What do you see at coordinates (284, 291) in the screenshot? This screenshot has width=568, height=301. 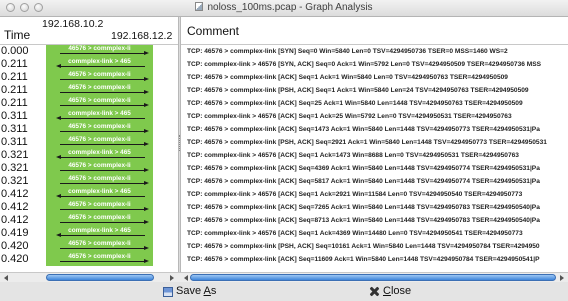 I see `button-bar: Save As Close` at bounding box center [284, 291].